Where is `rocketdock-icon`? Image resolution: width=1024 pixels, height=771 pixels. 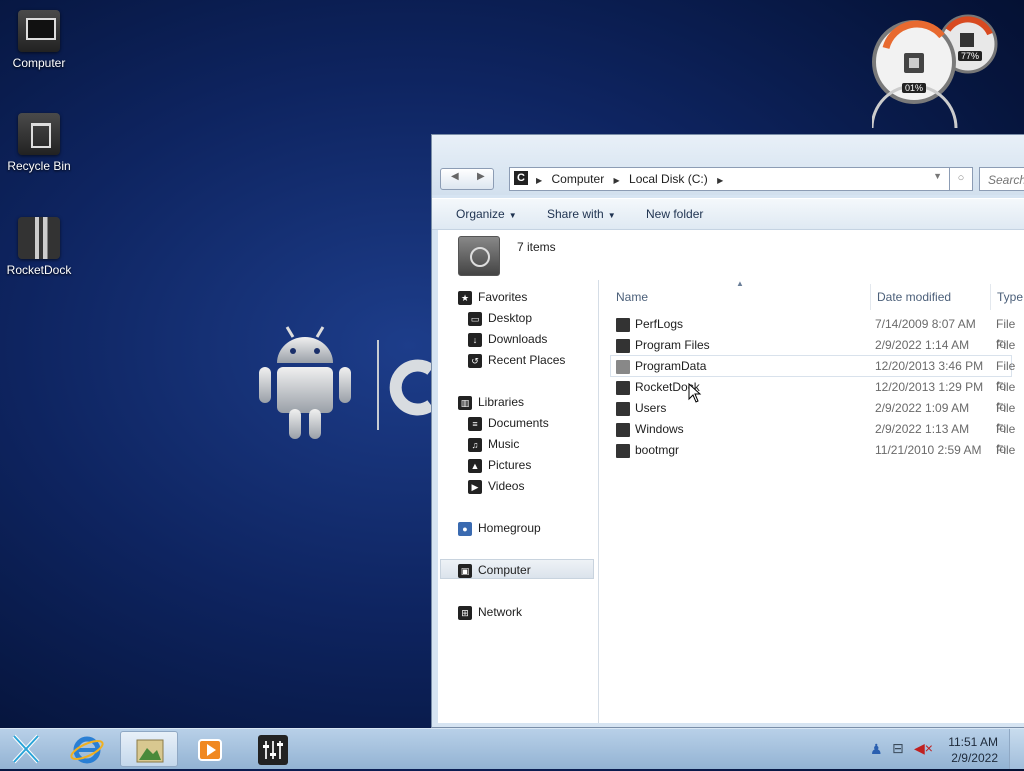
rocketdock-icon is located at coordinates (39, 238).